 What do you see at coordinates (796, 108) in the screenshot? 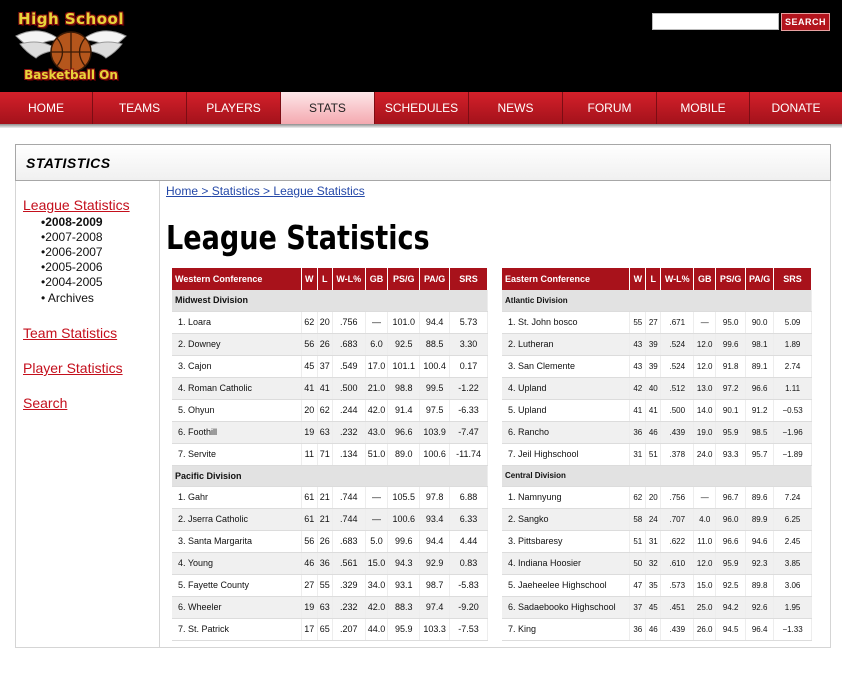
I see `nav-donate: DONATE` at bounding box center [796, 108].